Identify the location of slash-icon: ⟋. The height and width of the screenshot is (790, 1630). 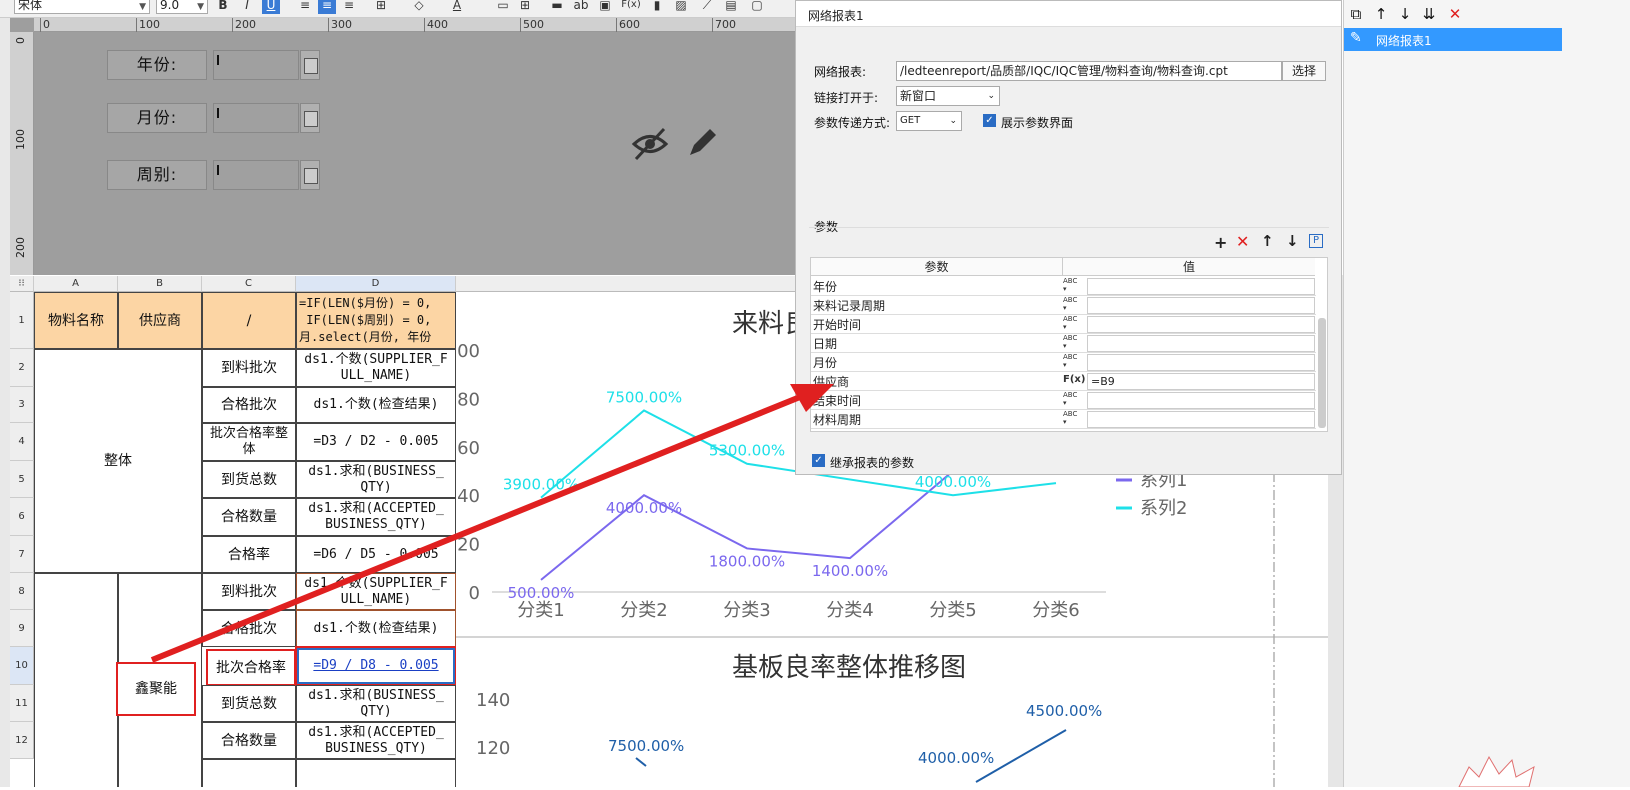
(707, 7).